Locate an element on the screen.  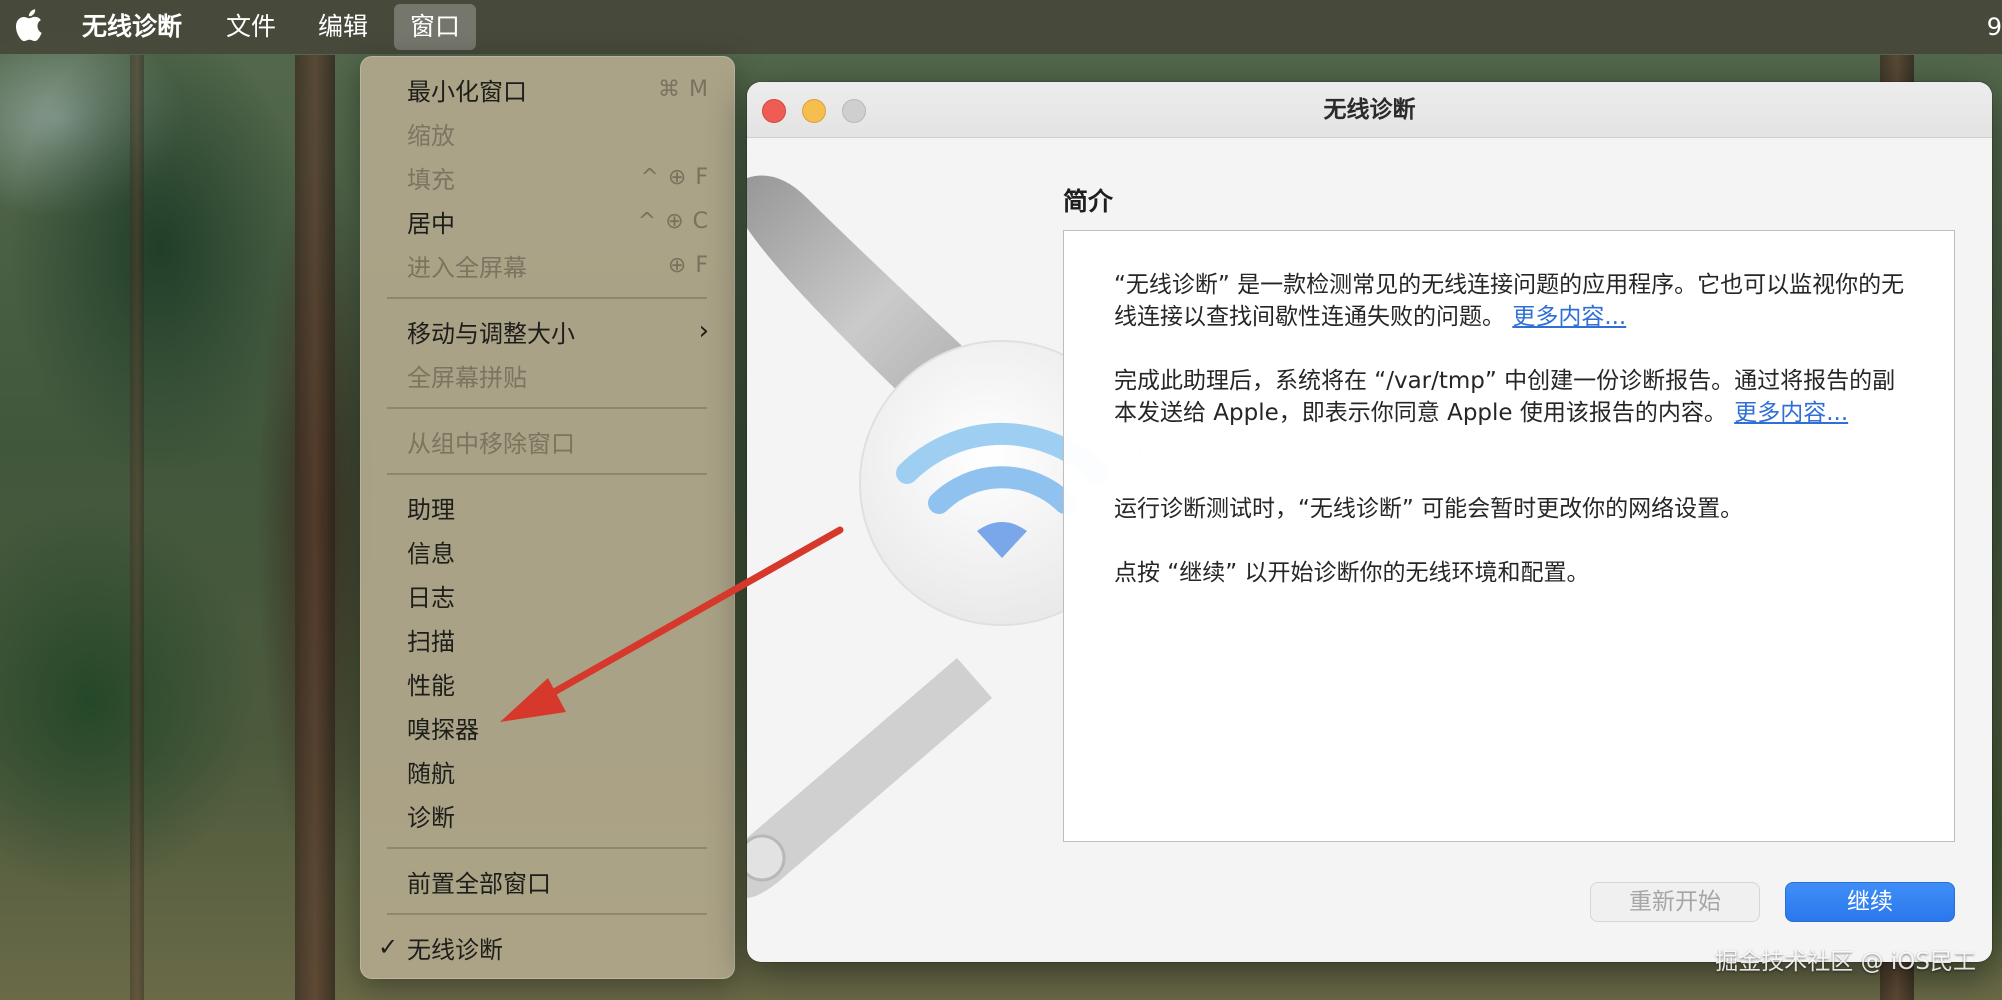
menu-item-center: 居中 ^ ⊕ C is located at coordinates (547, 221).